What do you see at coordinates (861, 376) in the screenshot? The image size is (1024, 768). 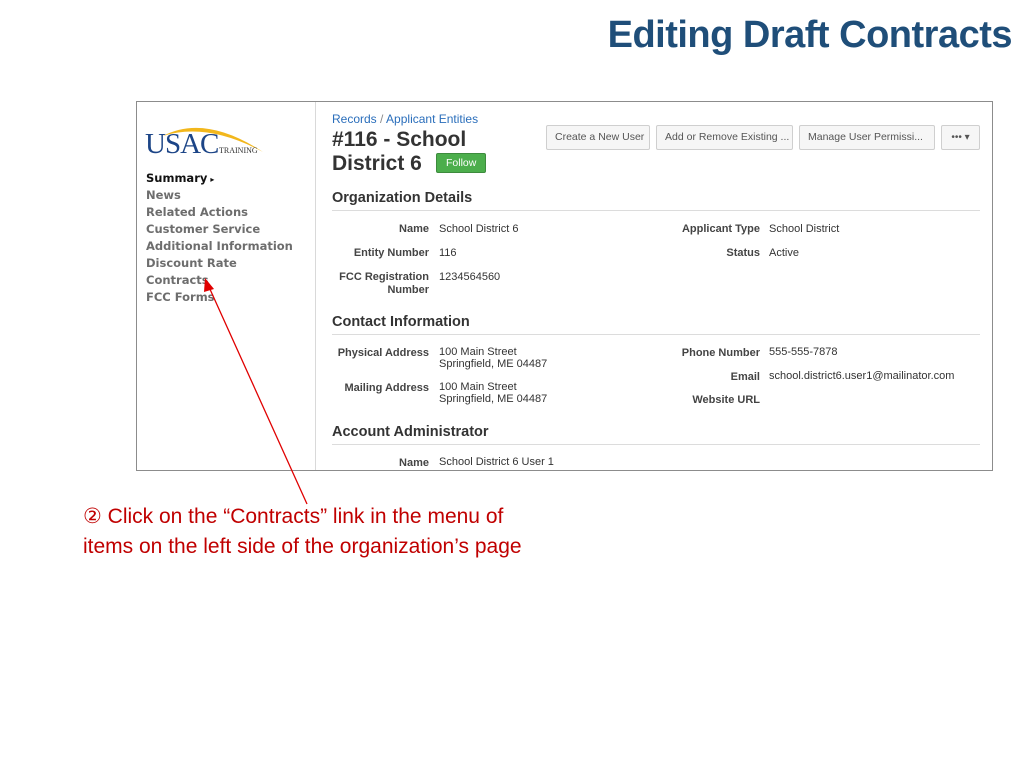 I see `email-value: school.district6.user1@mailinator.com` at bounding box center [861, 376].